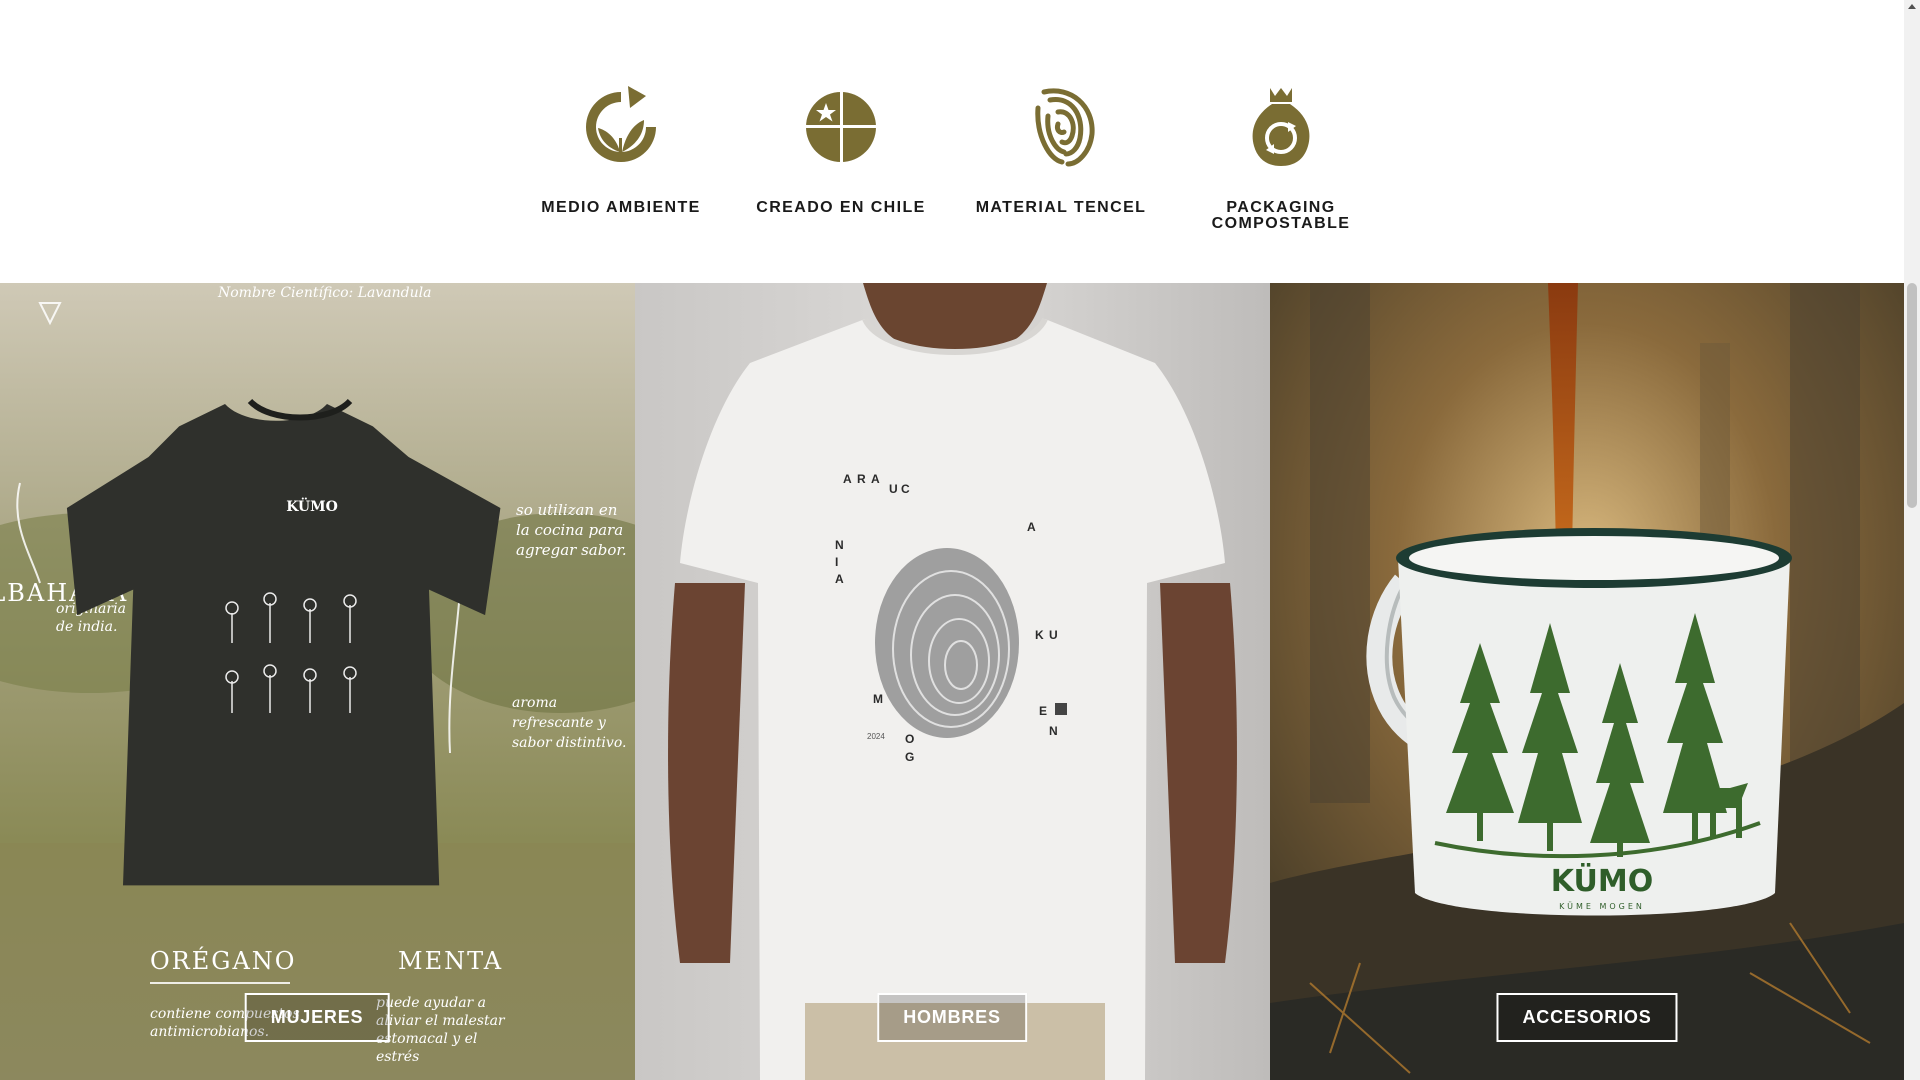 The height and width of the screenshot is (1080, 1920). What do you see at coordinates (571, 550) in the screenshot?
I see `herb-note-3: agregar sabor.` at bounding box center [571, 550].